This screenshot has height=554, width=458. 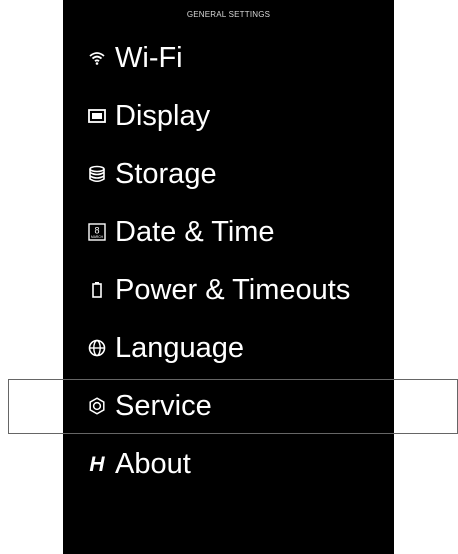 I want to click on display-icon, so click(x=97, y=116).